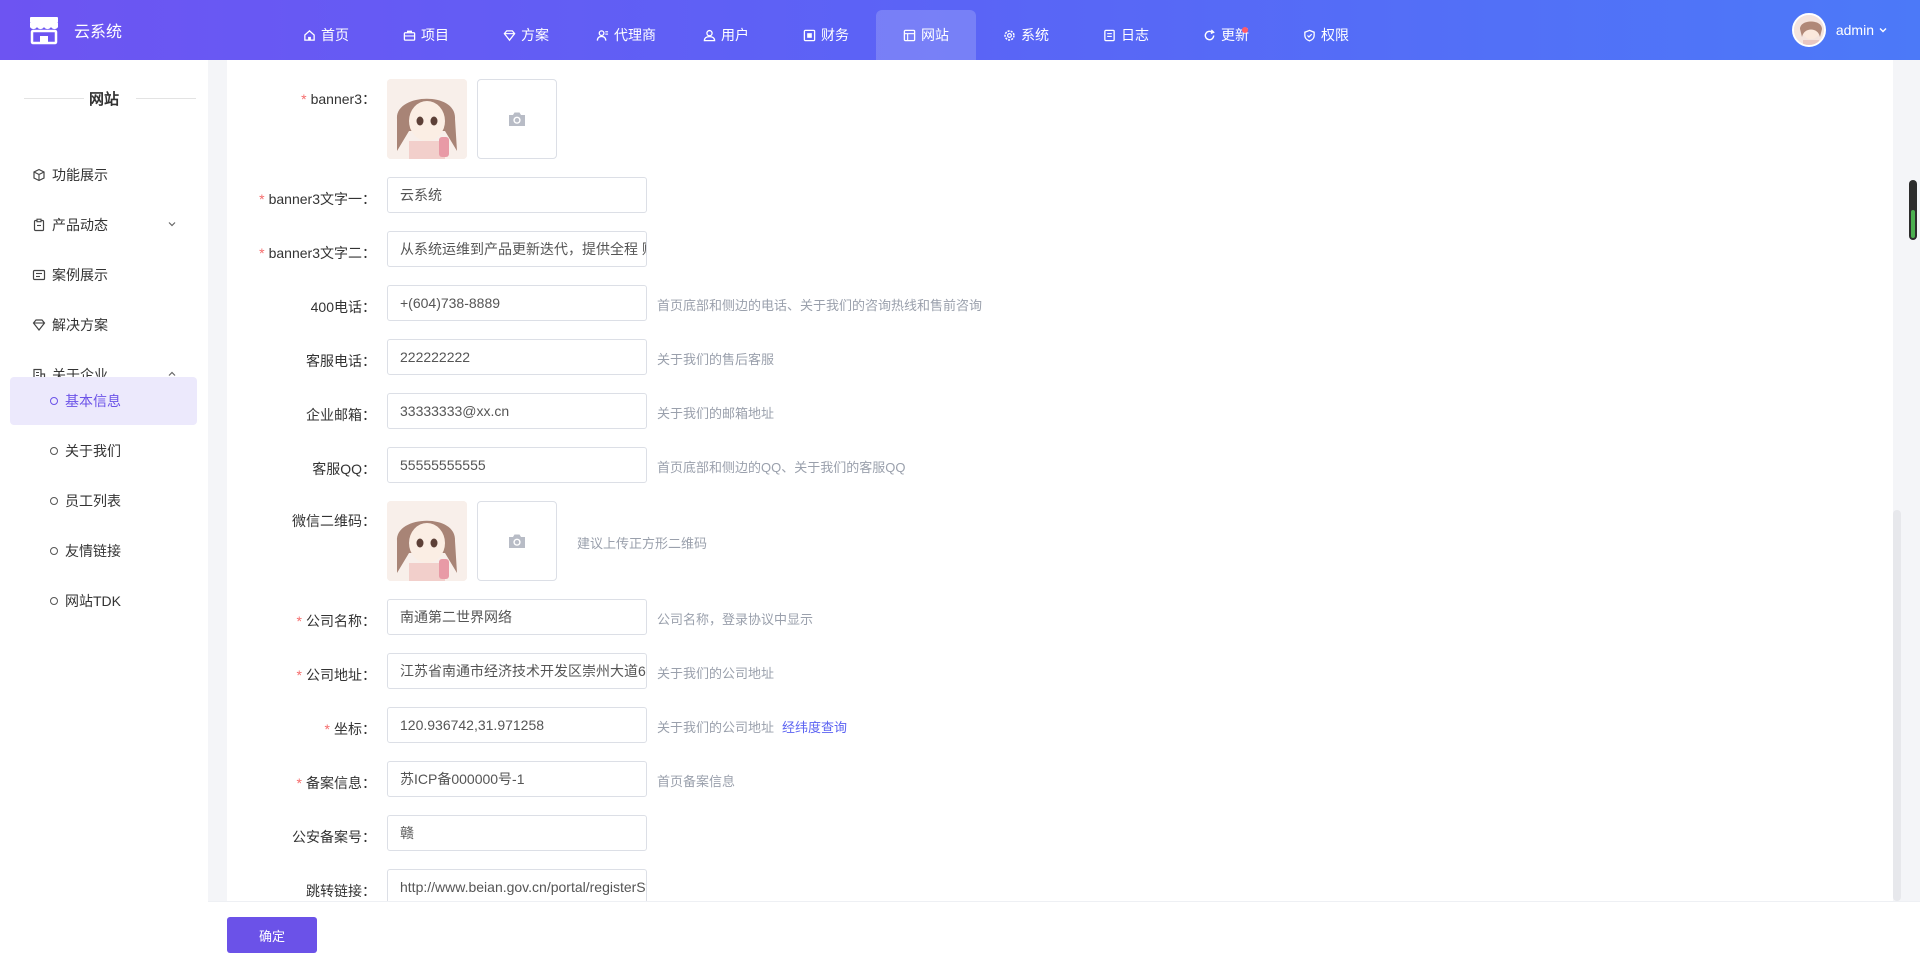  I want to click on nav-updates: 更新, so click(1226, 35).